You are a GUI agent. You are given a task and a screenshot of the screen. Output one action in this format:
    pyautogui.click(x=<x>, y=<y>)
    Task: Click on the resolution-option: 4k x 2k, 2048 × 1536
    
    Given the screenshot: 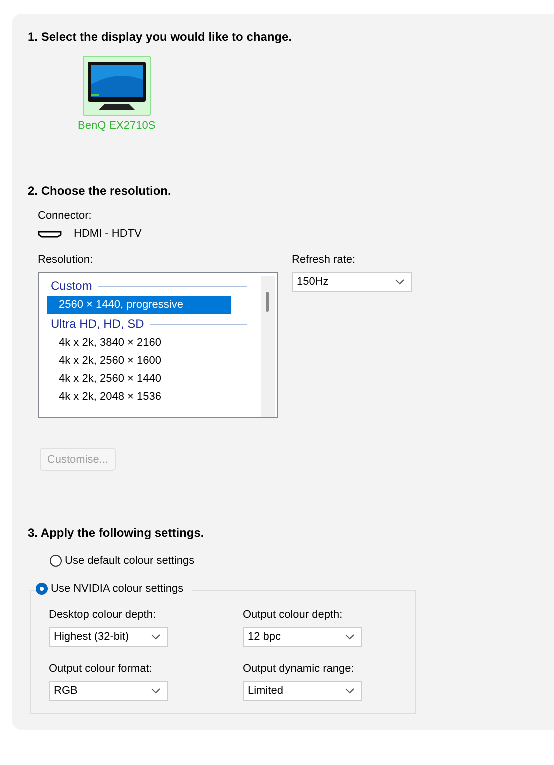 What is the action you would take?
    pyautogui.click(x=139, y=397)
    